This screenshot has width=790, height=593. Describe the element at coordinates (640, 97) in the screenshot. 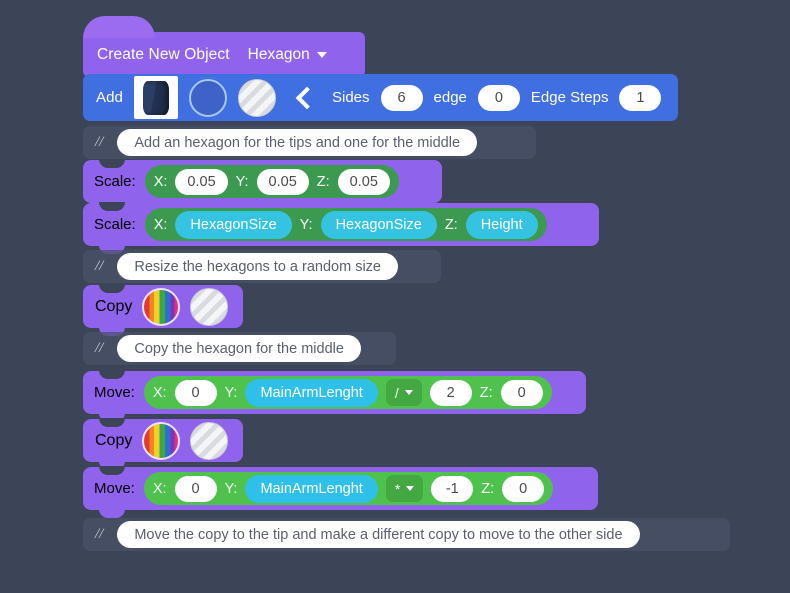

I see `edge-steps-input: 1` at that location.